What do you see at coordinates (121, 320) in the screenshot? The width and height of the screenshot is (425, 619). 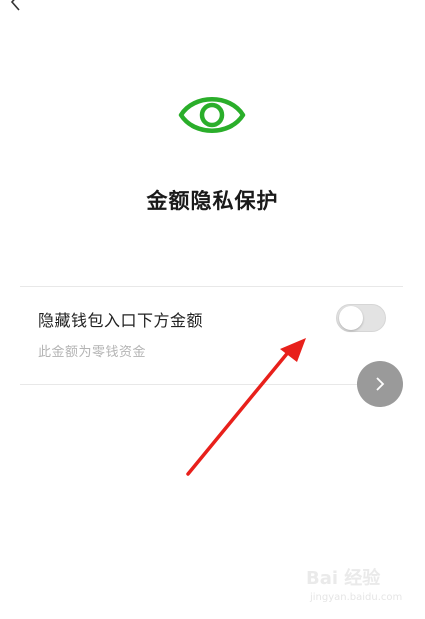 I see `hide-amount-setting-label: 隐藏钱包入口下方金额` at bounding box center [121, 320].